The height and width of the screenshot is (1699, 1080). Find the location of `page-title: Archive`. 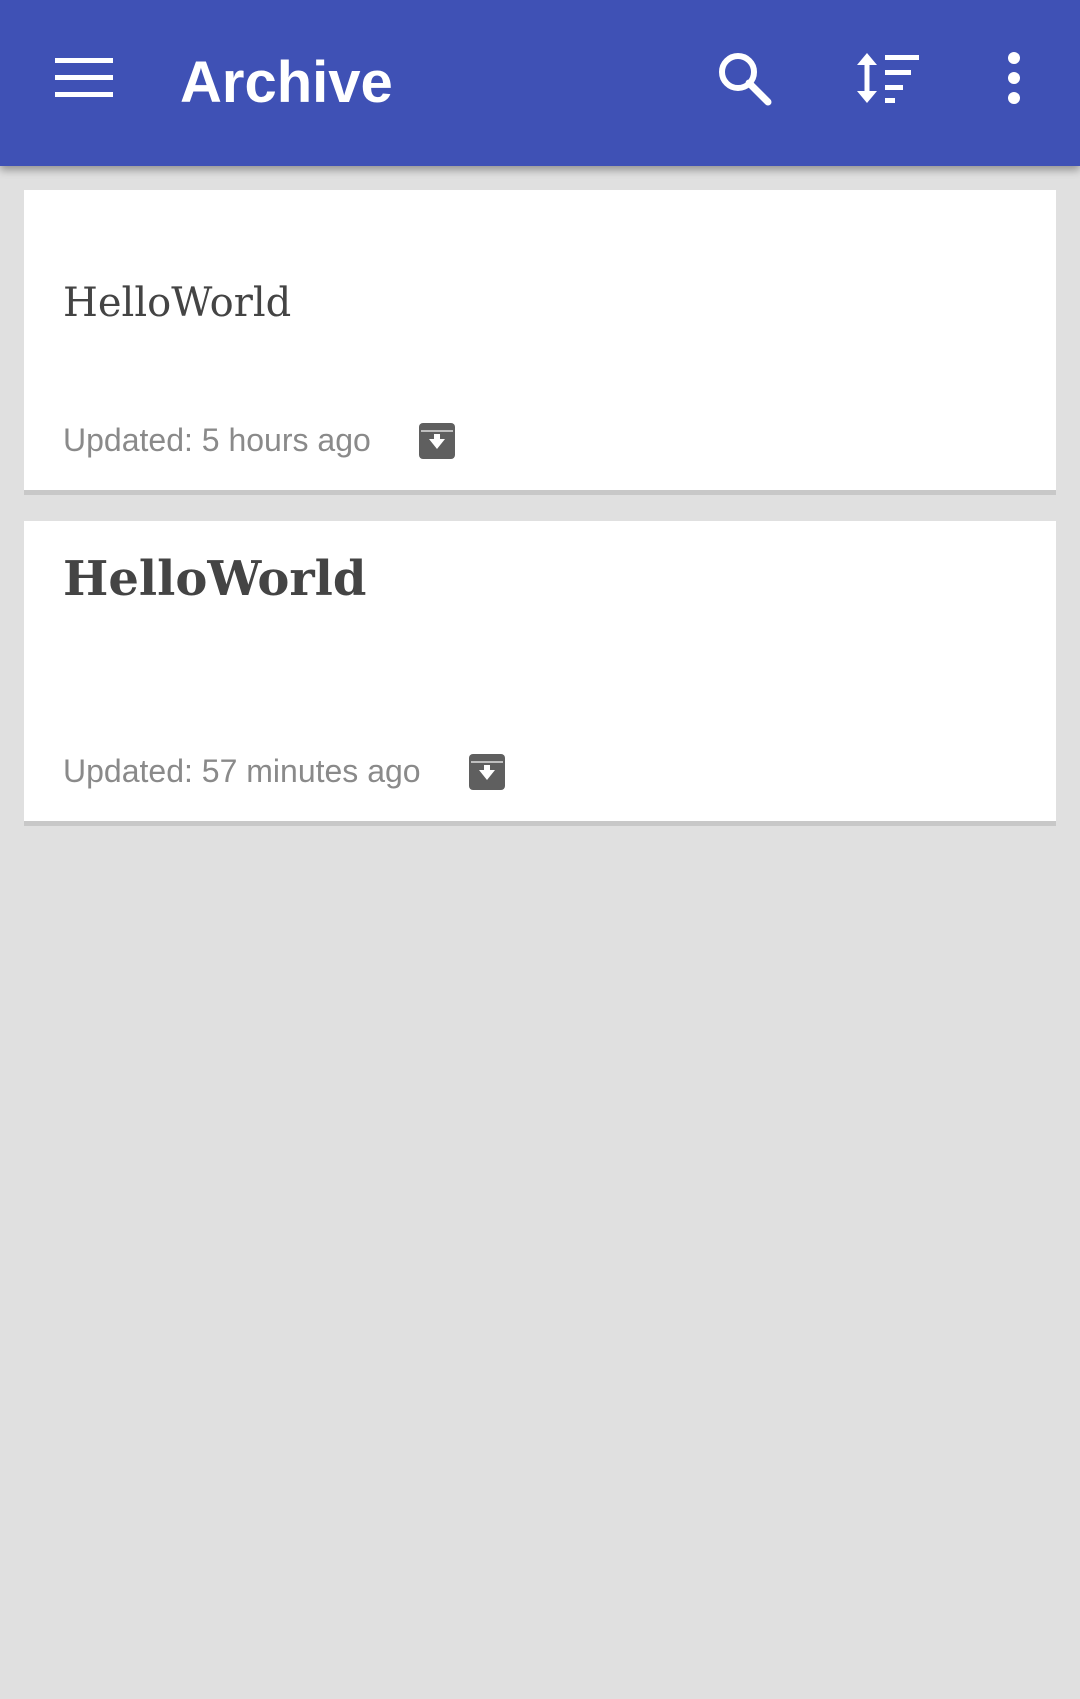

page-title: Archive is located at coordinates (286, 82).